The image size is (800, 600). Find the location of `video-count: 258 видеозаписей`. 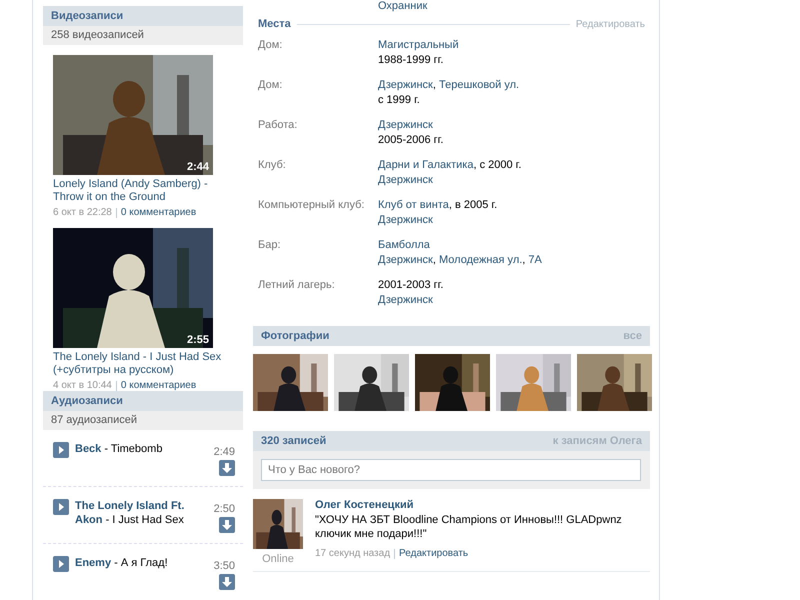

video-count: 258 видеозаписей is located at coordinates (143, 35).